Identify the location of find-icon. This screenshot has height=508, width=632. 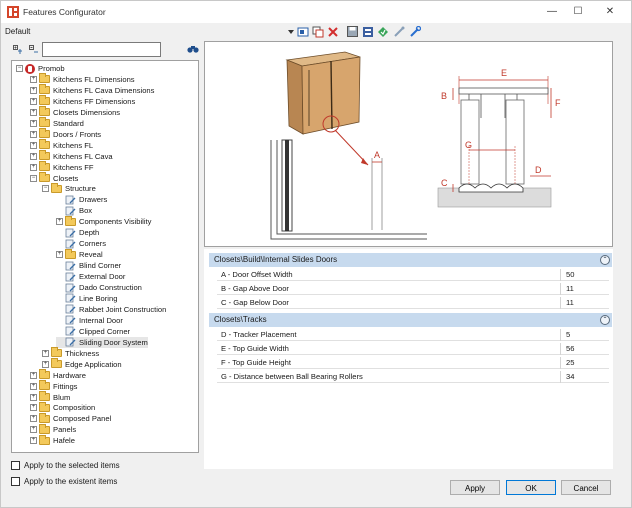
(193, 49).